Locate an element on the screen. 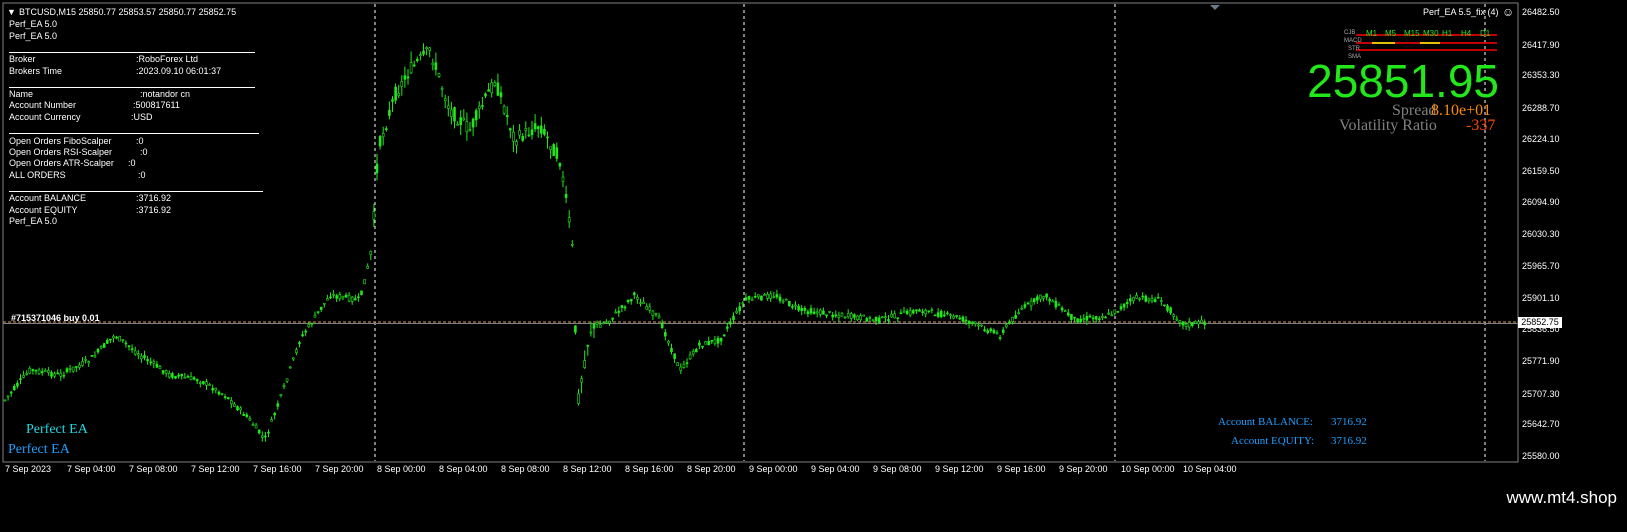  time-tick: 9 Sep 20:00 is located at coordinates (1083, 469).